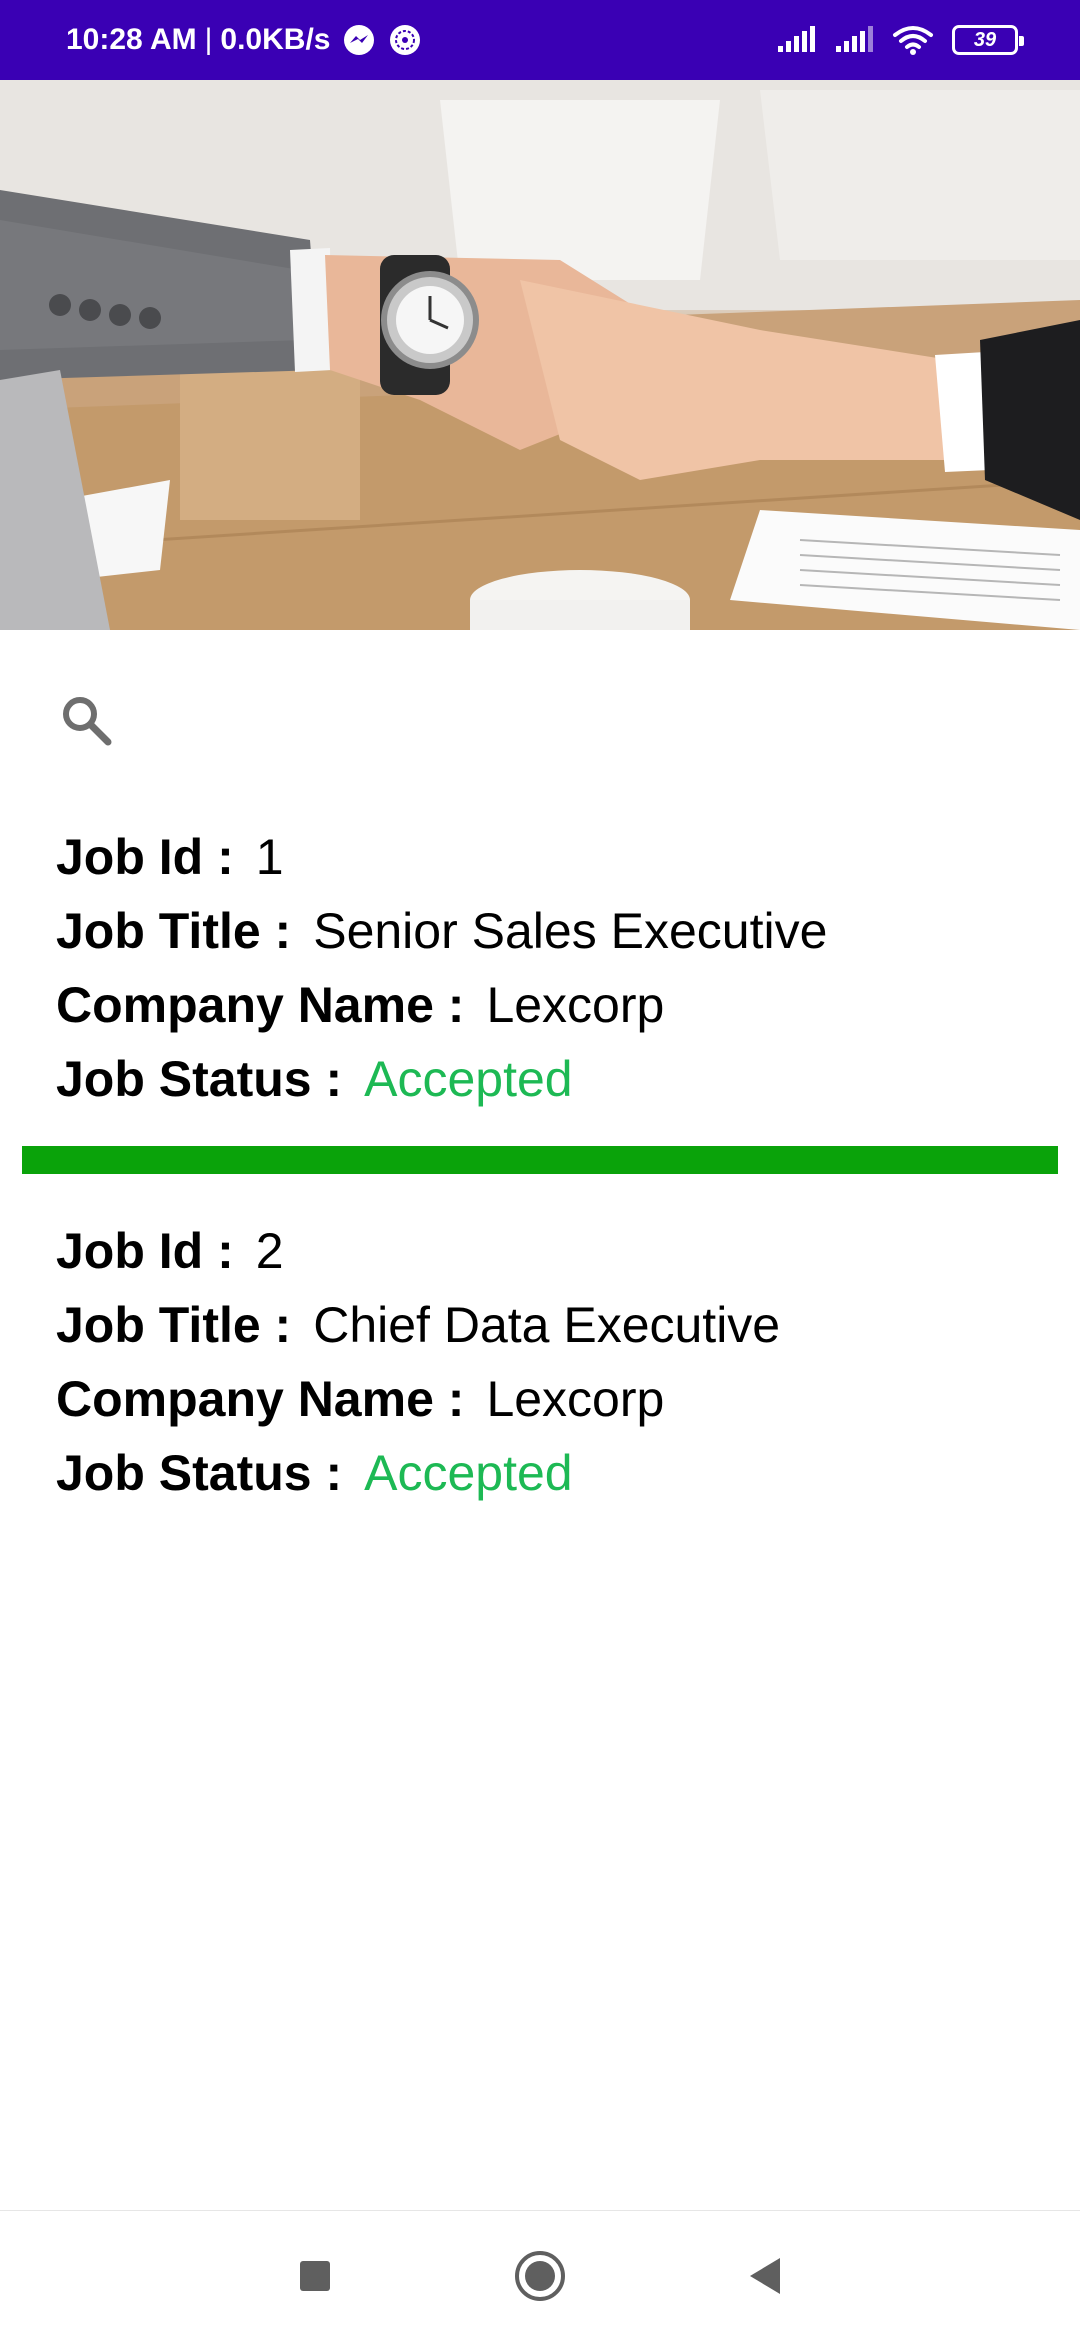  I want to click on navigation-bar, so click(540, 2275).